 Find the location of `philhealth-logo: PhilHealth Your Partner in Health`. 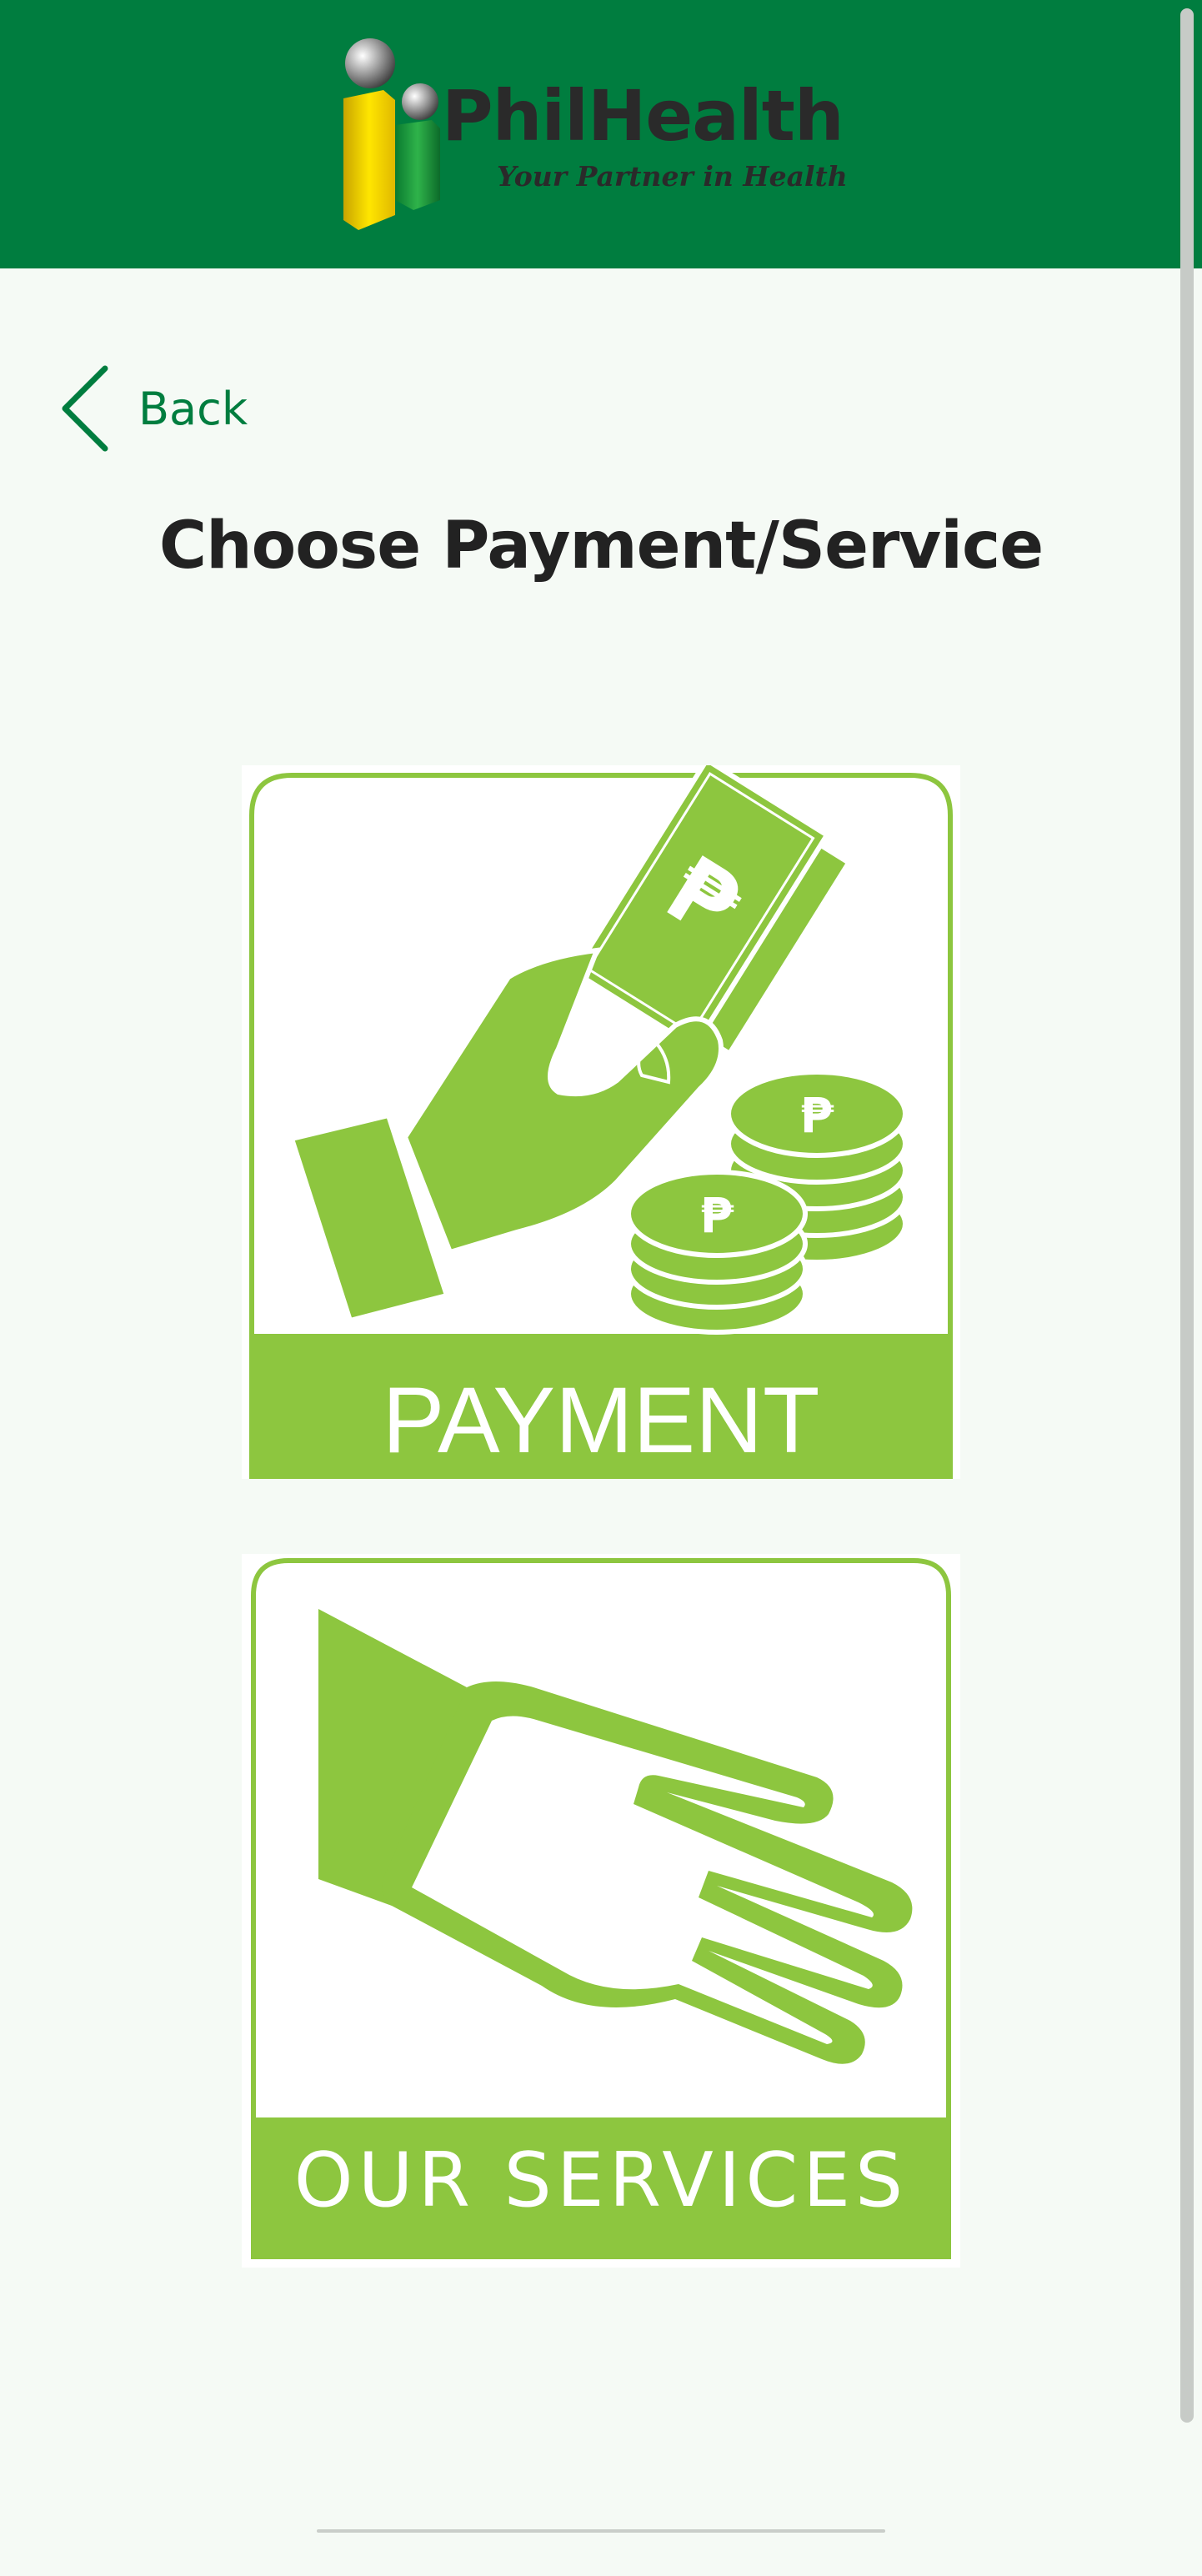

philhealth-logo: PhilHealth Your Partner in Health is located at coordinates (604, 137).